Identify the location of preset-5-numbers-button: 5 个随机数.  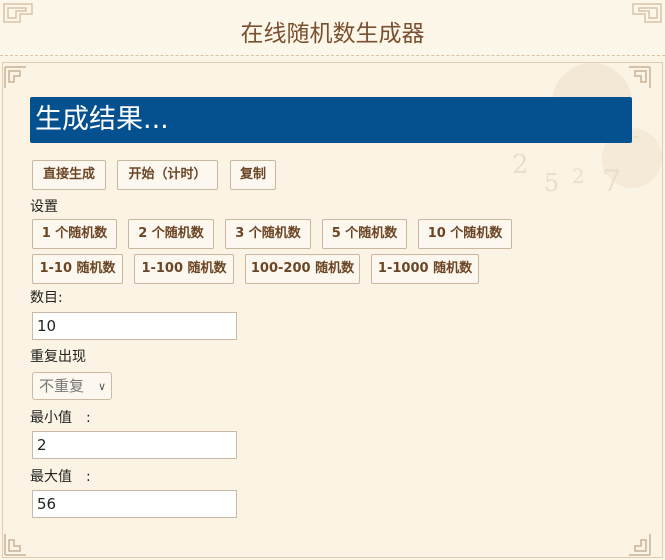
(364, 234).